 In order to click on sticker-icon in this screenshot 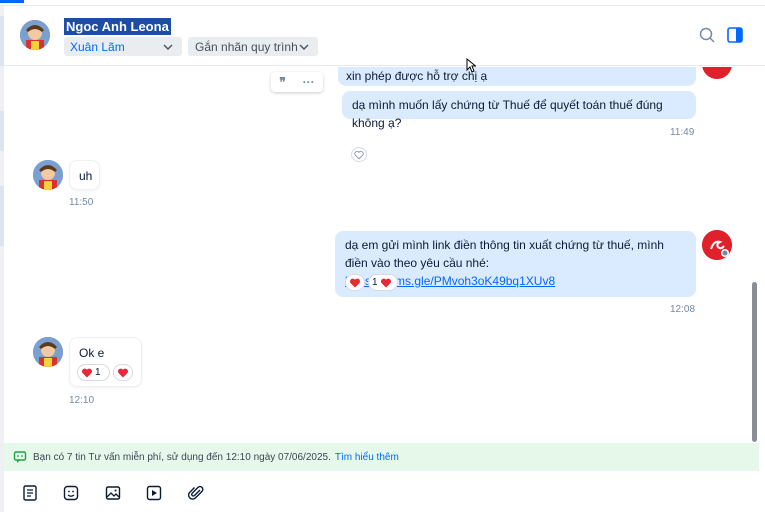, I will do `click(71, 493)`.